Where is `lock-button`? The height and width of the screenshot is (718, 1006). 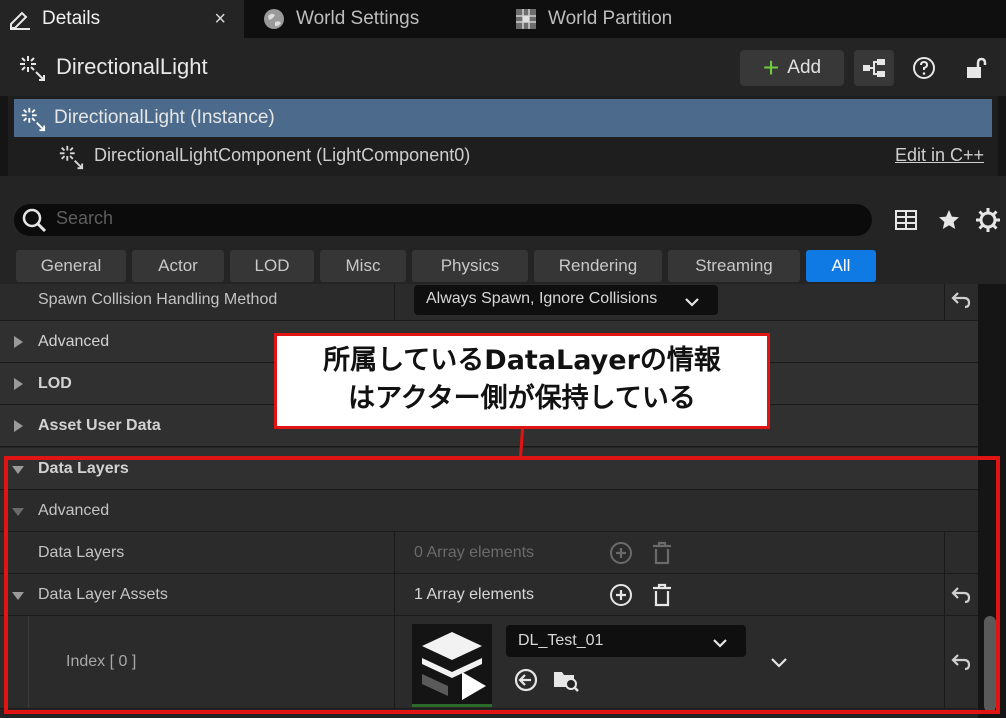
lock-button is located at coordinates (976, 68).